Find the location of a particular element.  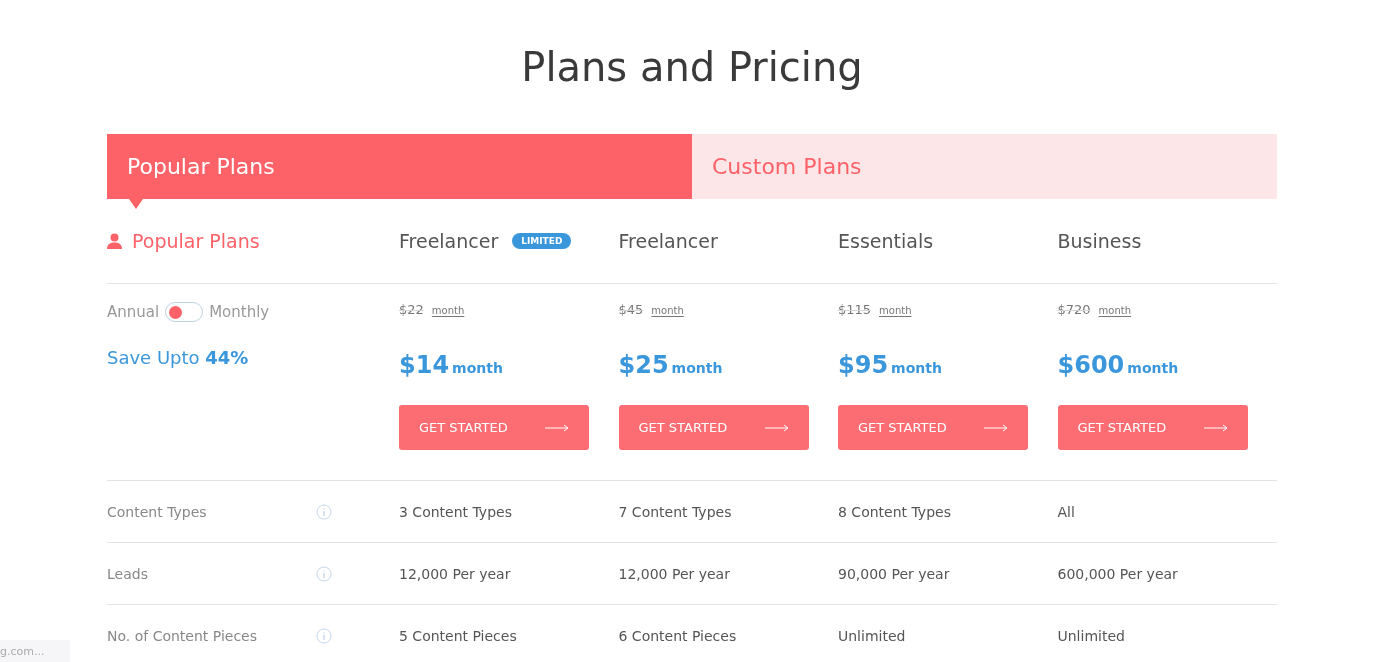

user-icon is located at coordinates (114, 241).